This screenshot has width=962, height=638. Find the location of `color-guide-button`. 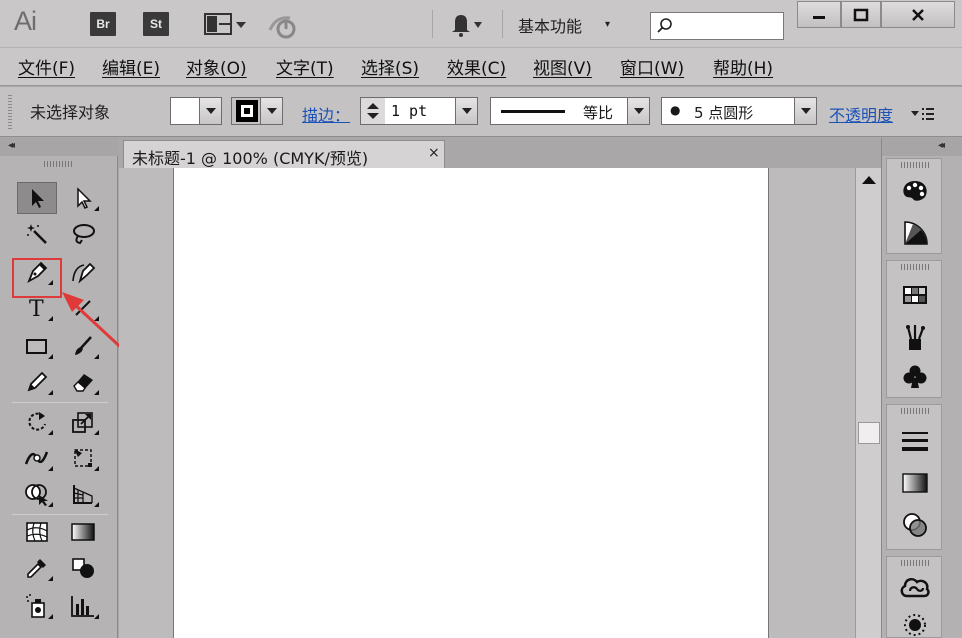

color-guide-button is located at coordinates (915, 233).